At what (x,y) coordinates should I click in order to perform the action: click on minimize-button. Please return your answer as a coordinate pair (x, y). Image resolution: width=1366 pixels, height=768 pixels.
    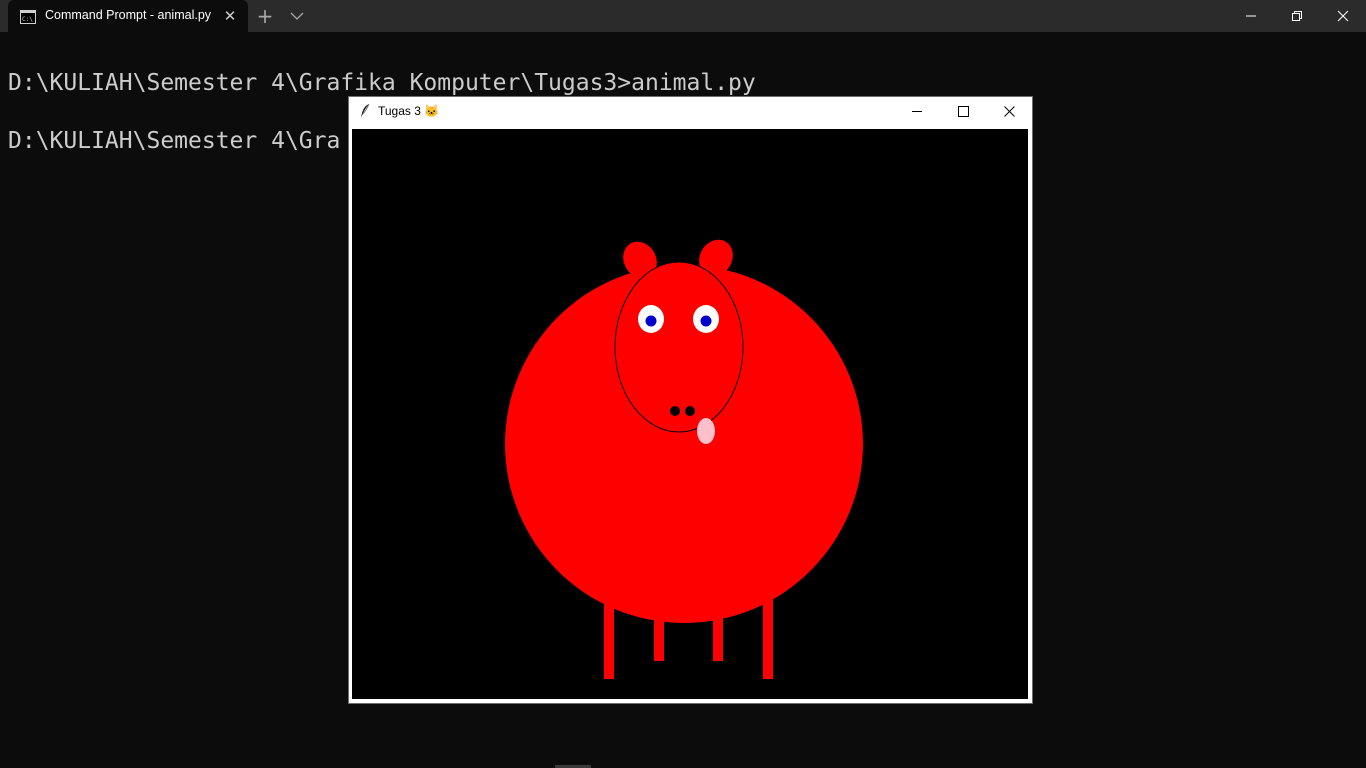
    Looking at the image, I should click on (1251, 16).